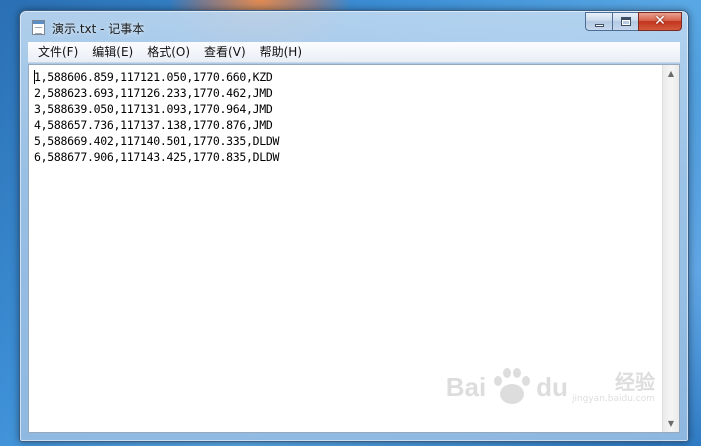 The image size is (701, 446). Describe the element at coordinates (354, 52) in the screenshot. I see `menu-bar: 文件(F) 编辑(E) 格式(O) 查看(V) 帮助(H)` at that location.